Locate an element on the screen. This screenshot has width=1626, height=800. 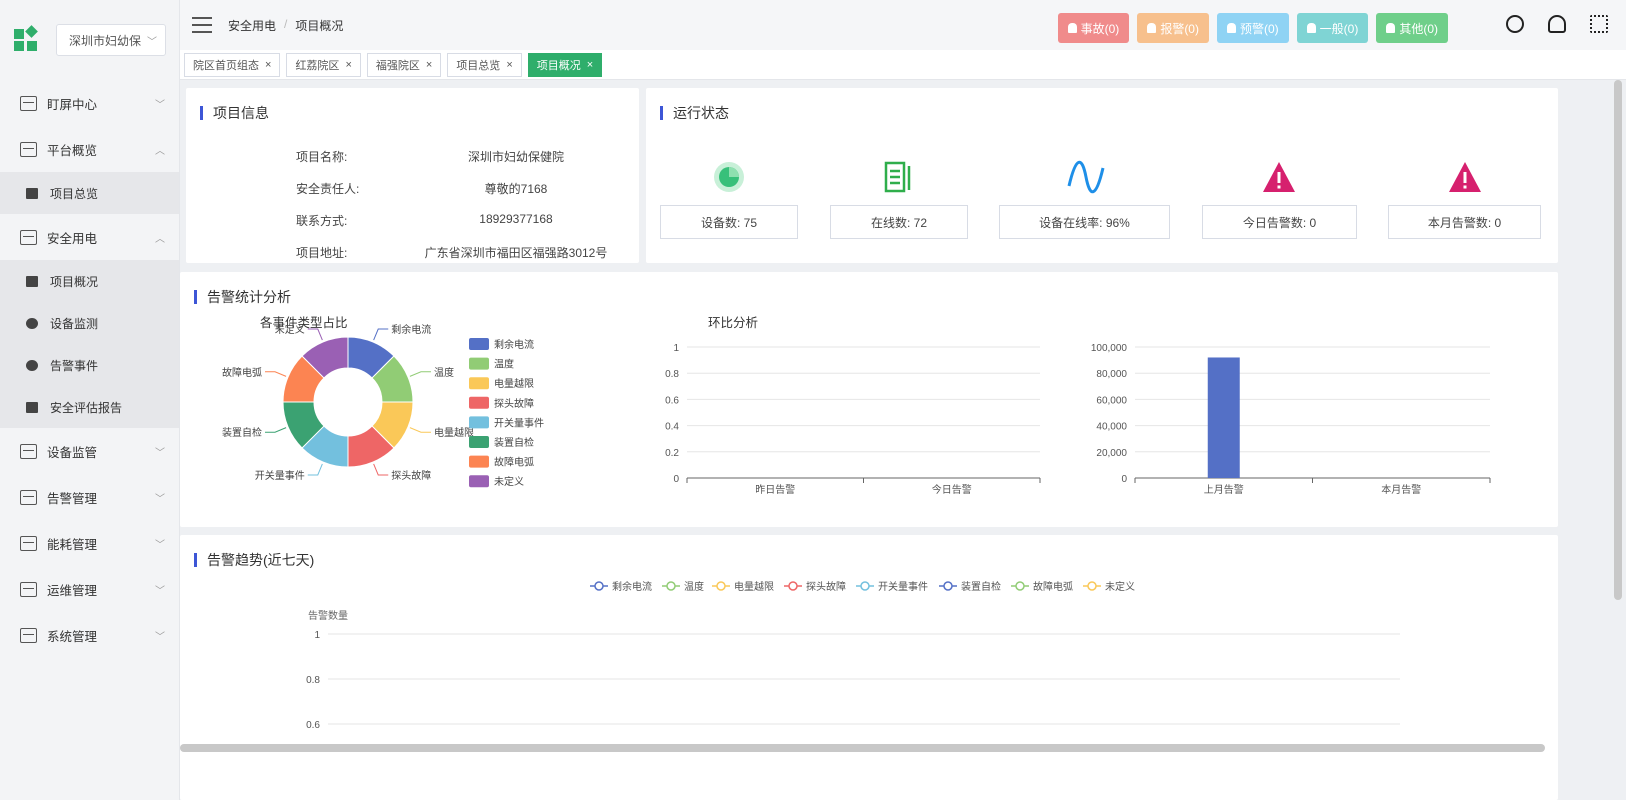
tab-honglie-campus: 红荔院区 × is located at coordinates (323, 64).